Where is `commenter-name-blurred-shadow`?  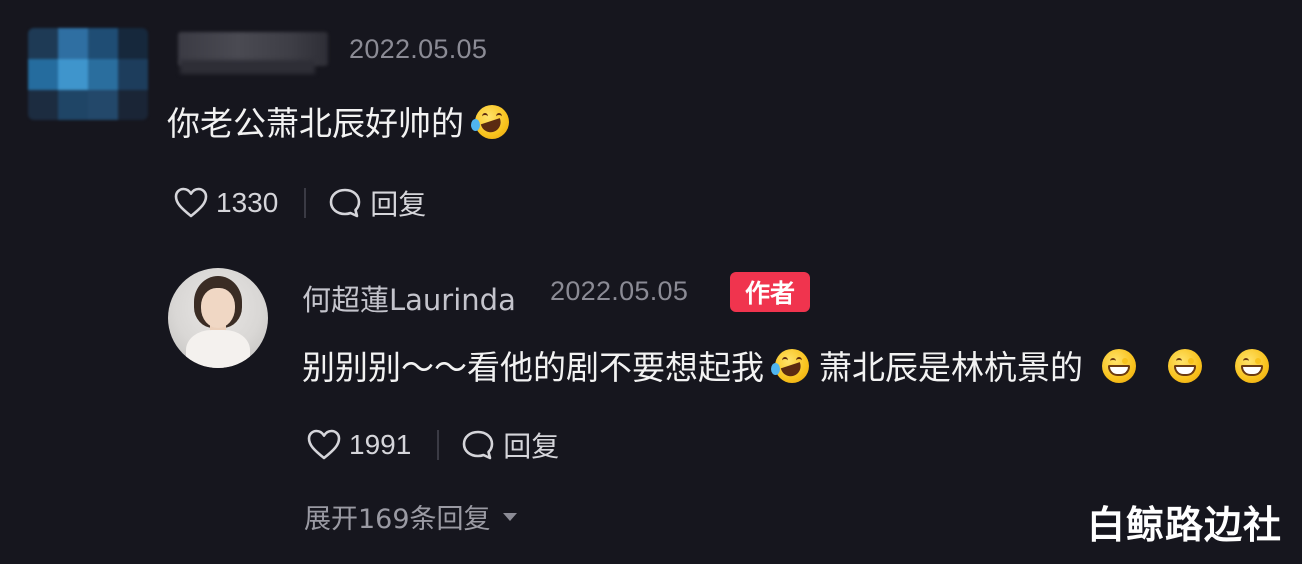
commenter-name-blurred-shadow is located at coordinates (247, 67).